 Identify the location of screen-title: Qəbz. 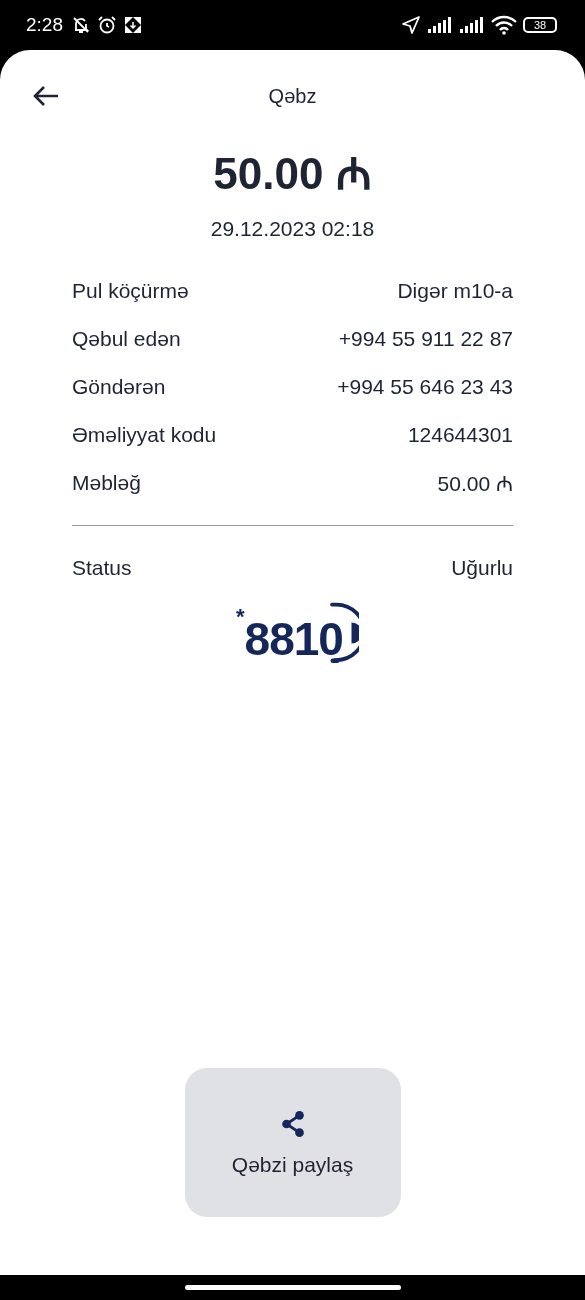
(292, 96).